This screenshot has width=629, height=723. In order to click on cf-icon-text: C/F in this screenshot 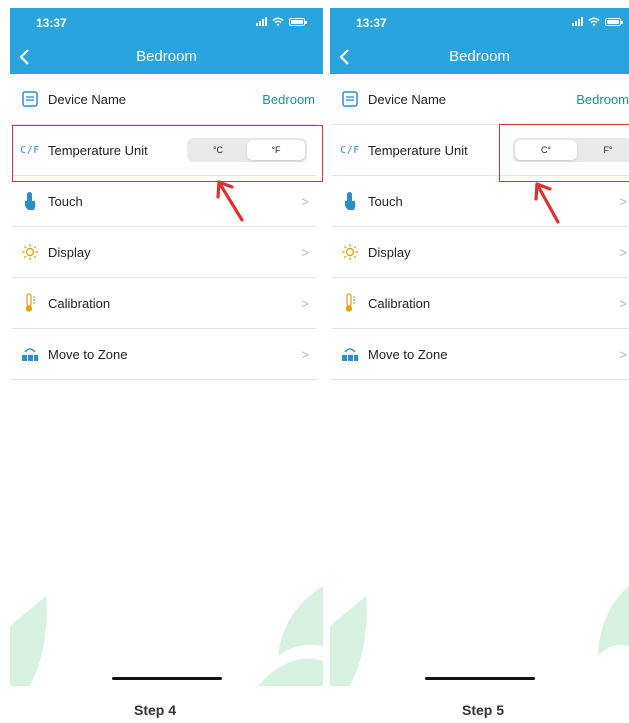, I will do `click(350, 150)`.